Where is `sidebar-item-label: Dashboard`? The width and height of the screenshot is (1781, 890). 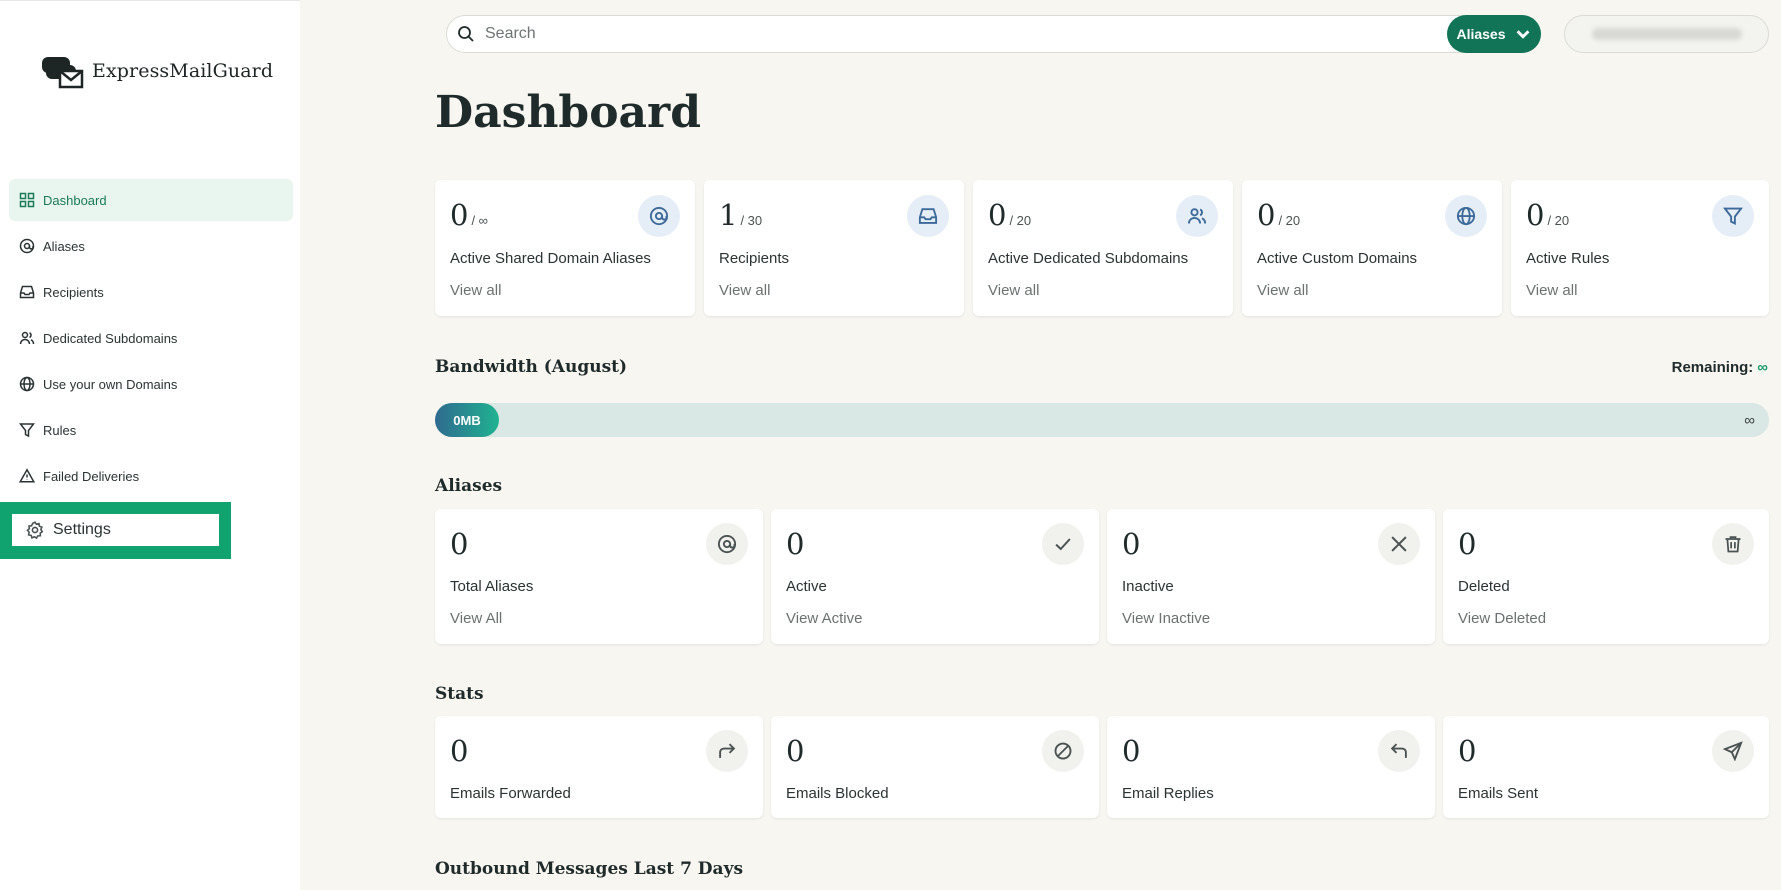 sidebar-item-label: Dashboard is located at coordinates (75, 200).